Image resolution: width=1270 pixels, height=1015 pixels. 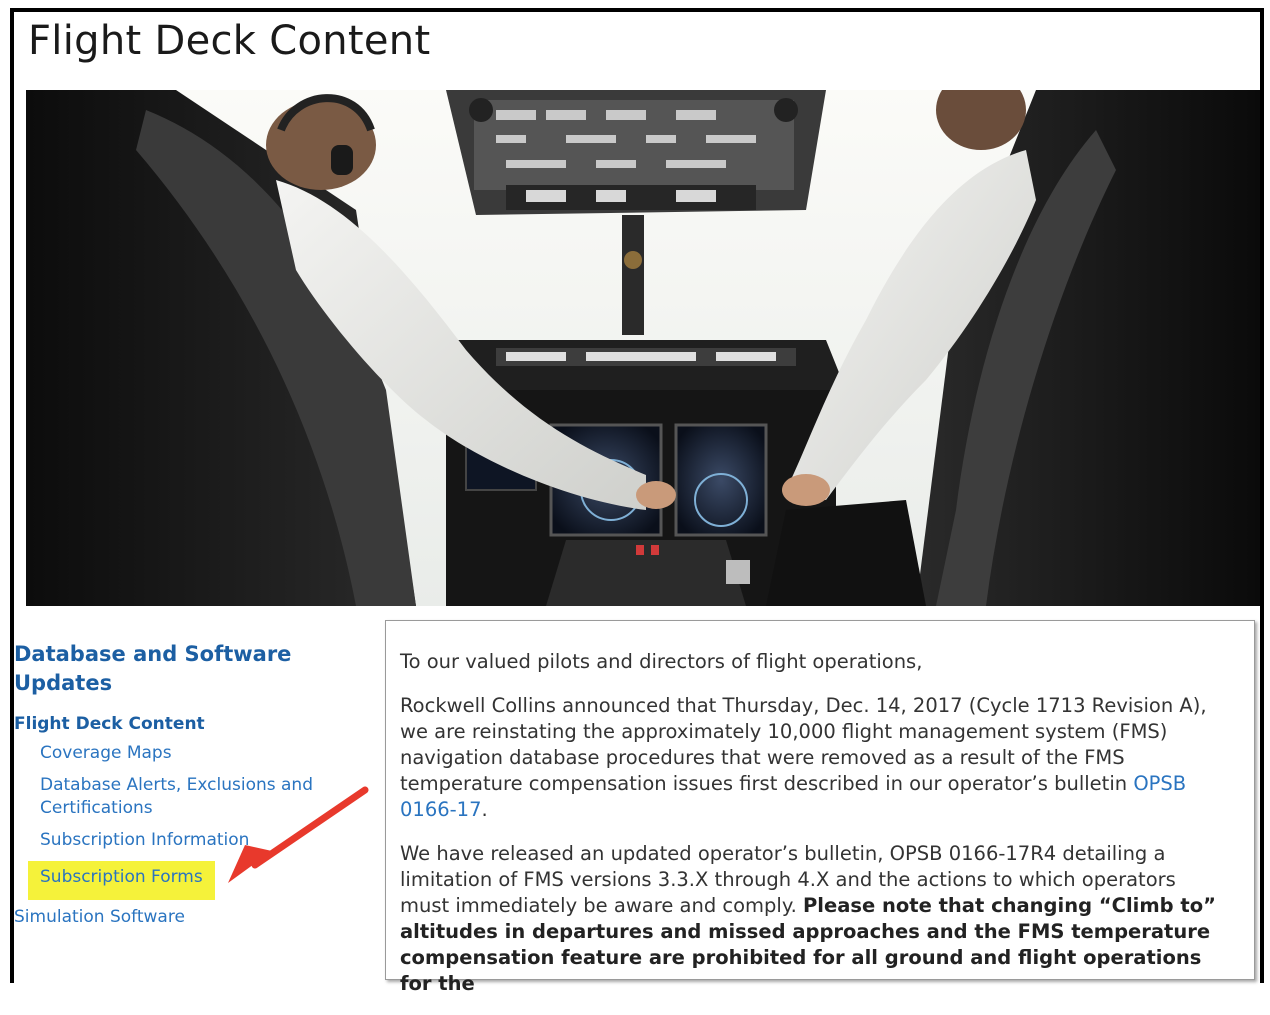 I want to click on paragraph-end: ., so click(x=484, y=809).